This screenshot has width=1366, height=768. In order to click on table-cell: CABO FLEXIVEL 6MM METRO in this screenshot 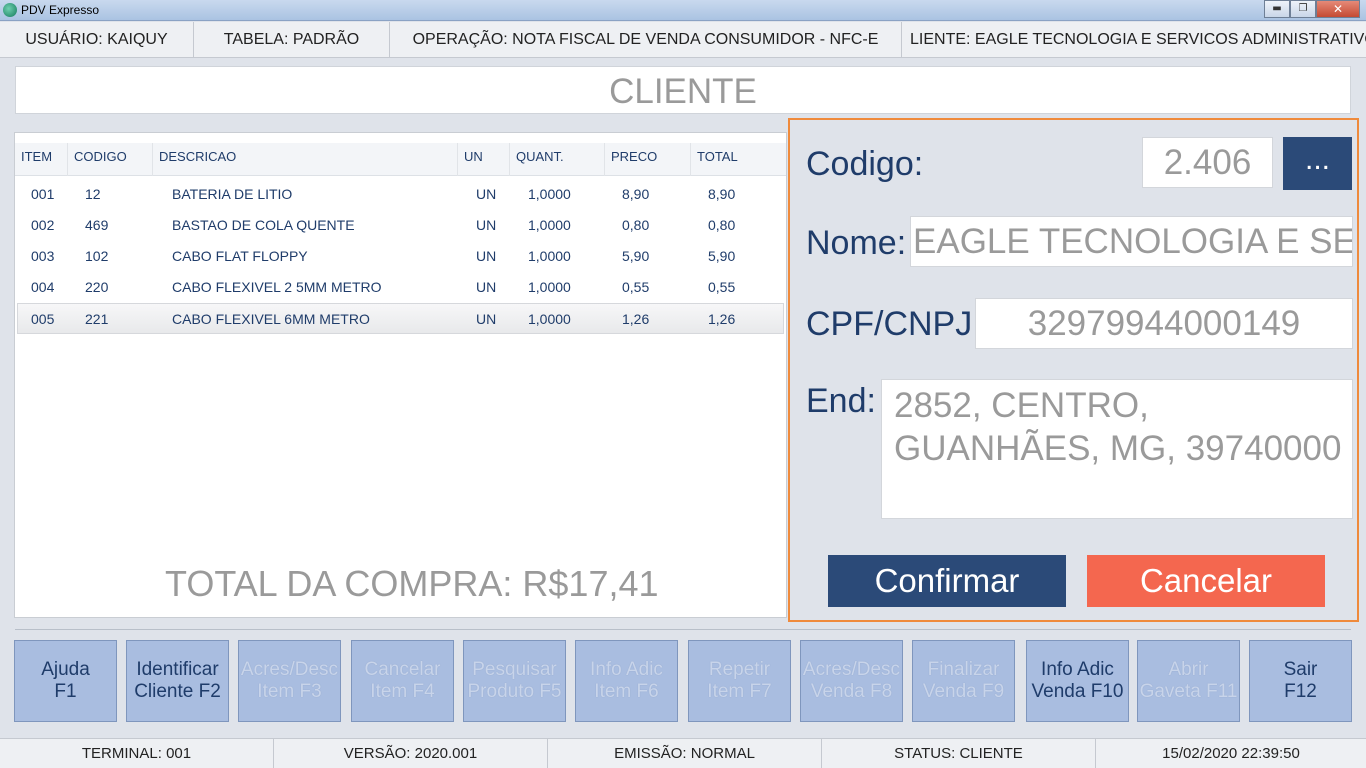, I will do `click(271, 319)`.